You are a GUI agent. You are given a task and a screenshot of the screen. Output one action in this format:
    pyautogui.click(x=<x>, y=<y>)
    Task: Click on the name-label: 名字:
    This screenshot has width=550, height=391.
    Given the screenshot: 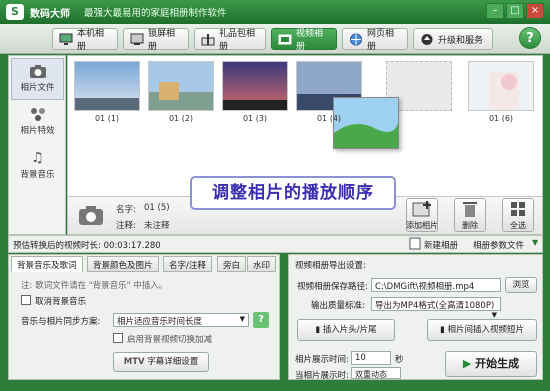 What is the action you would take?
    pyautogui.click(x=126, y=210)
    